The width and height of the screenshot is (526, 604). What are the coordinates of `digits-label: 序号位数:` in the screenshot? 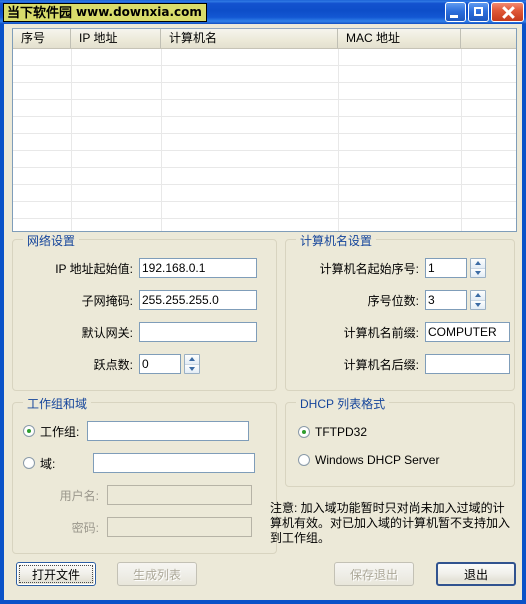 It's located at (393, 300).